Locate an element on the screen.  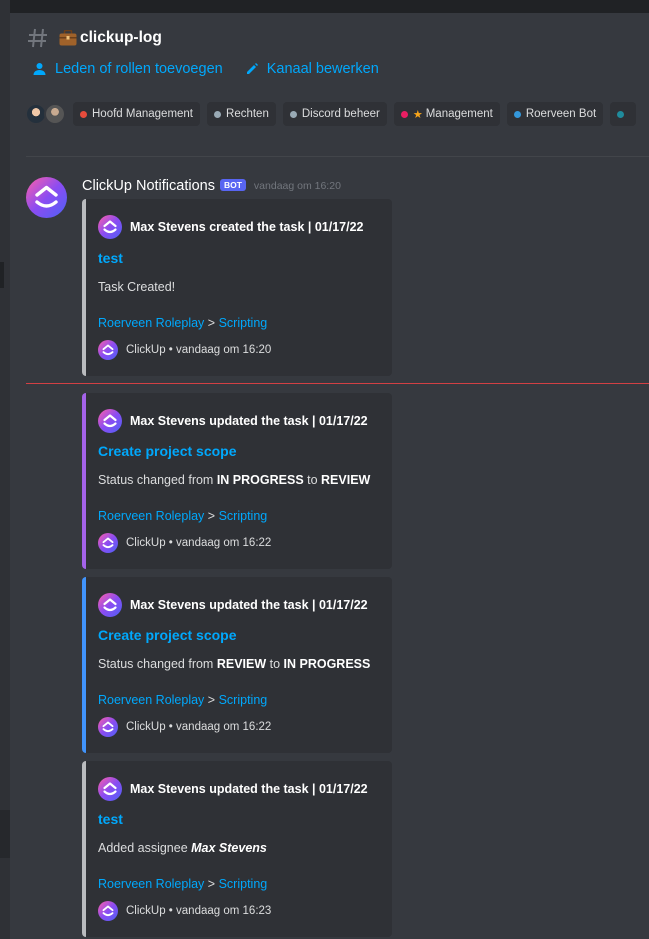
role-chip: Roerveen Bot is located at coordinates (555, 114).